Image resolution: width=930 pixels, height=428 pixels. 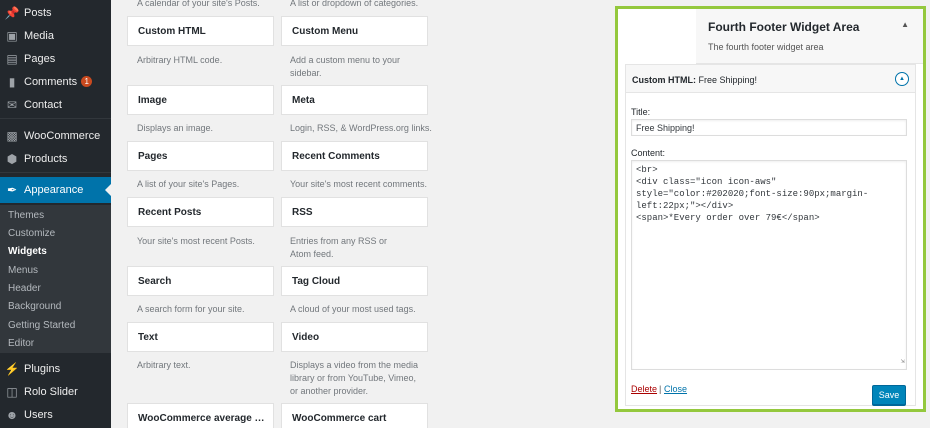 I want to click on widget-title: Tag Cloud, so click(x=316, y=281).